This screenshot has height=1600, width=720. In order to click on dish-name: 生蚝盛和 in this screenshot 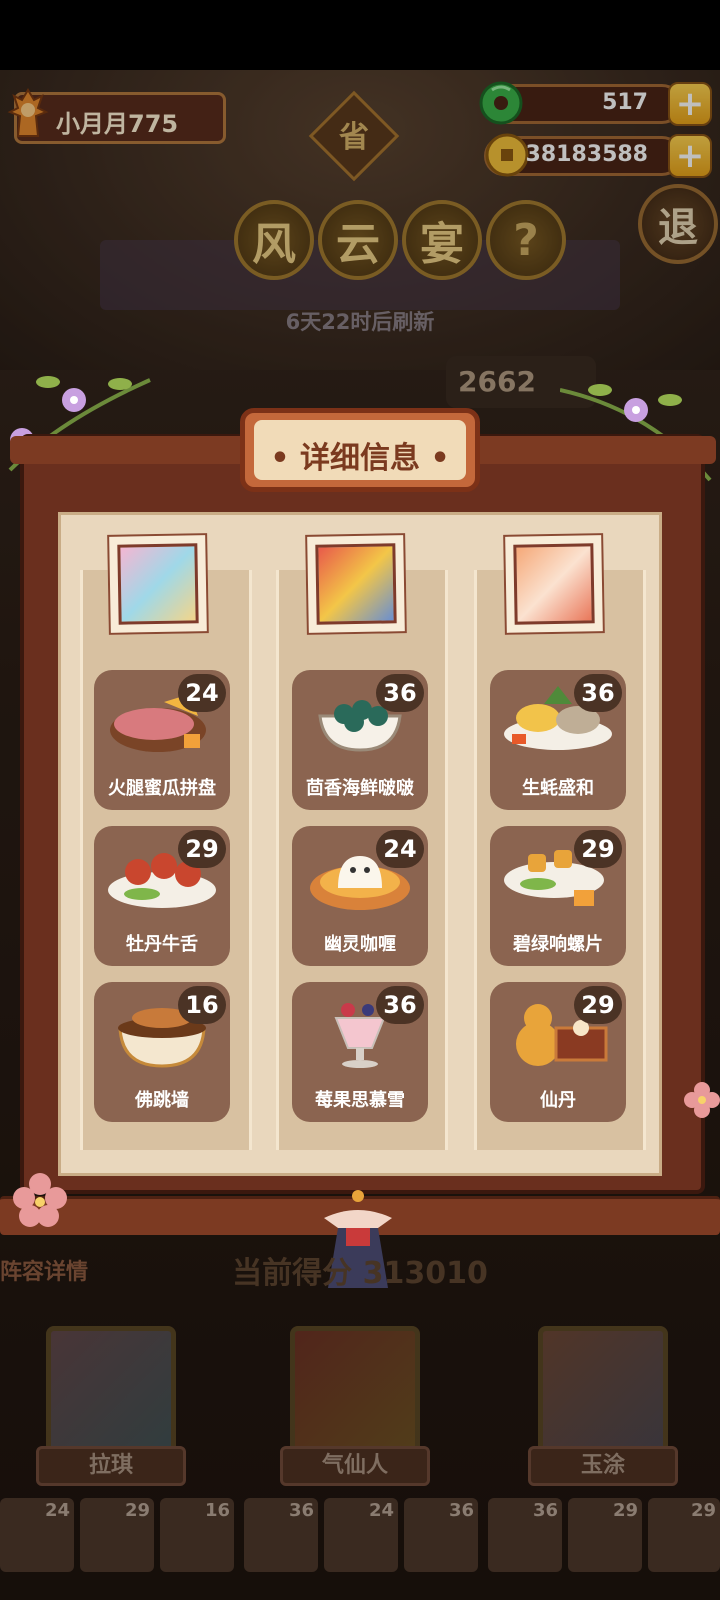, I will do `click(558, 788)`.